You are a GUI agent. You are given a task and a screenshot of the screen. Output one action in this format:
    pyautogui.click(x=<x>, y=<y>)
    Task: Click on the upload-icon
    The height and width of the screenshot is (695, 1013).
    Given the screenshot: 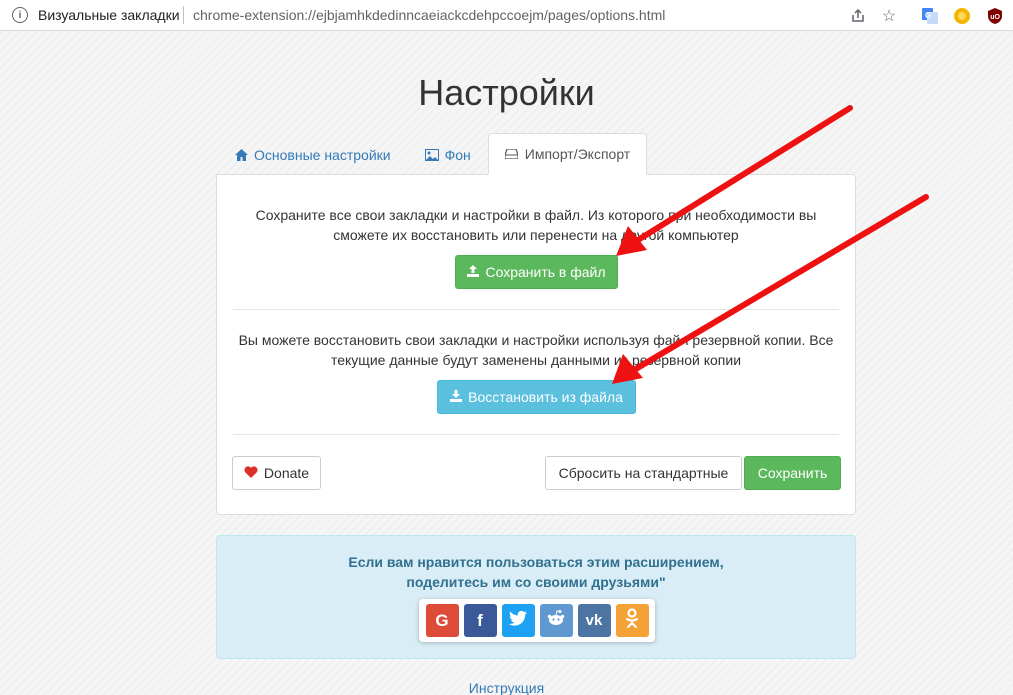 What is the action you would take?
    pyautogui.click(x=473, y=272)
    